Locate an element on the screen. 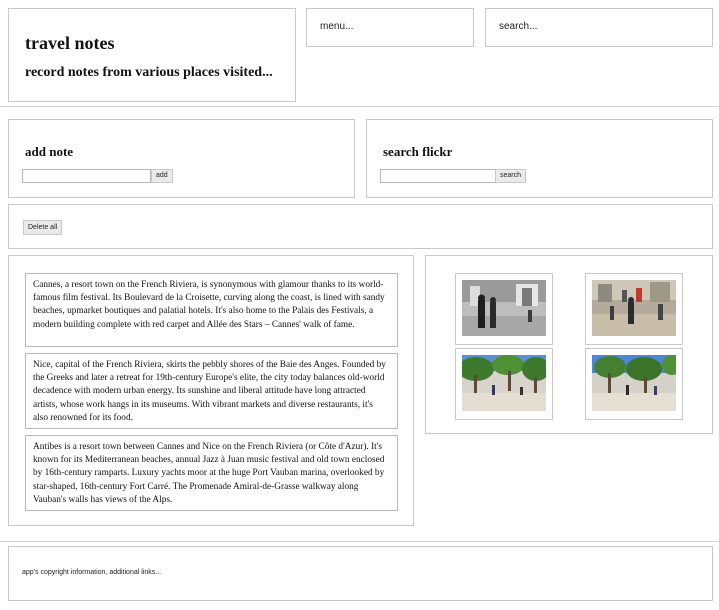  photo-petanque-plaza-icon is located at coordinates (634, 308).